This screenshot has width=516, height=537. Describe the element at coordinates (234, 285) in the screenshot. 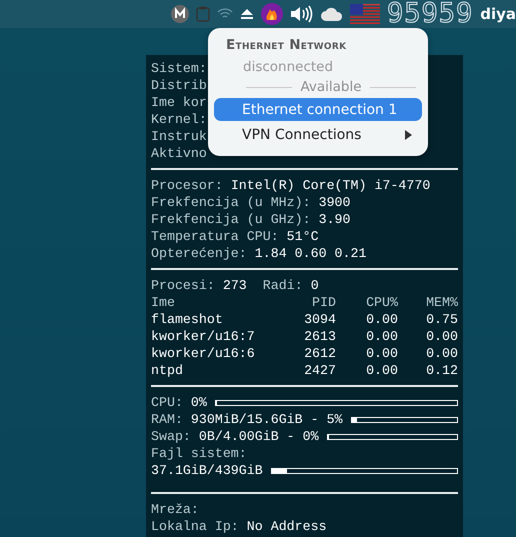

I see `info-value: 273` at that location.